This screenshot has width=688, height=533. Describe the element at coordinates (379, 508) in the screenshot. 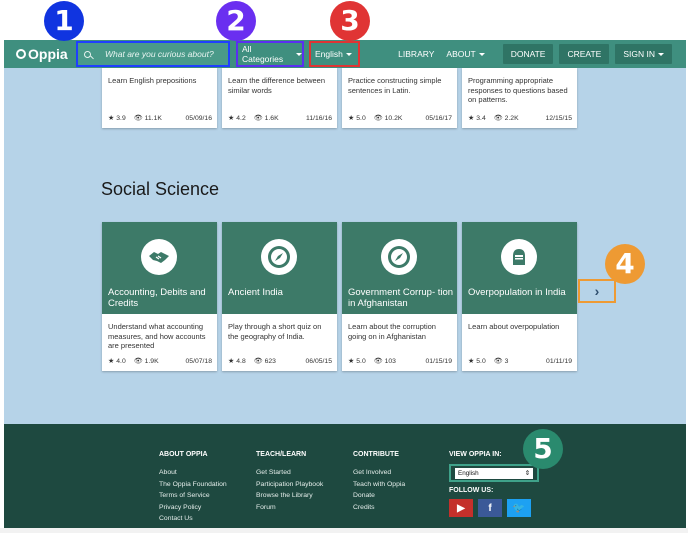

I see `footer-link: Credits` at that location.